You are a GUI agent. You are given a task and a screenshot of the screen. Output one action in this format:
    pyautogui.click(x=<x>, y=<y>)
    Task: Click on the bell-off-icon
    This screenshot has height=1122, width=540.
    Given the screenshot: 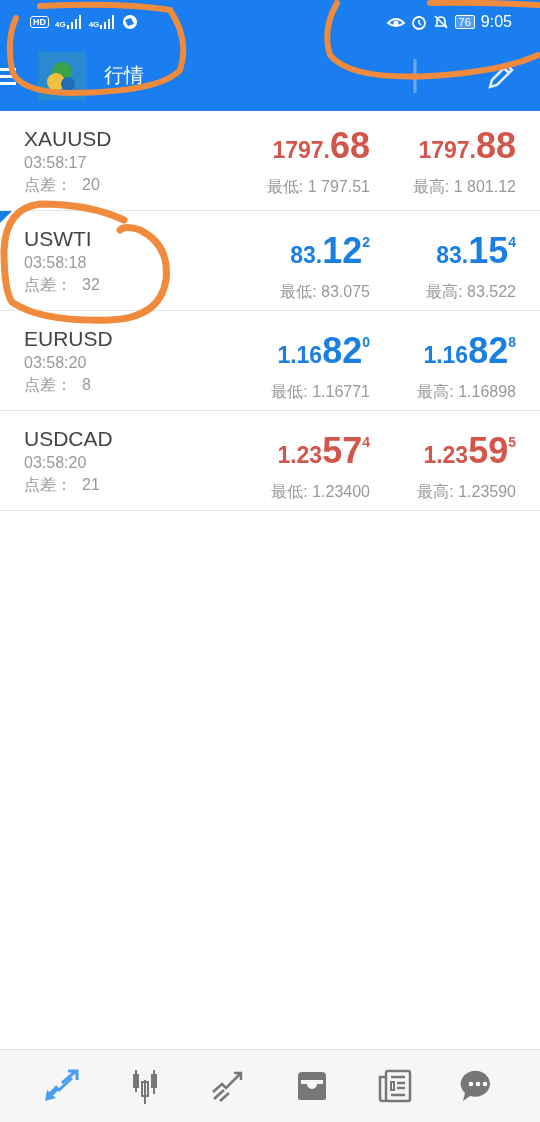 What is the action you would take?
    pyautogui.click(x=440, y=22)
    